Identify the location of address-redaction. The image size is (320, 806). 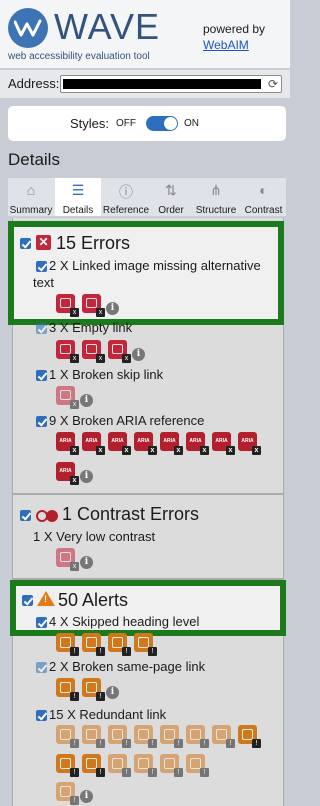
(162, 84).